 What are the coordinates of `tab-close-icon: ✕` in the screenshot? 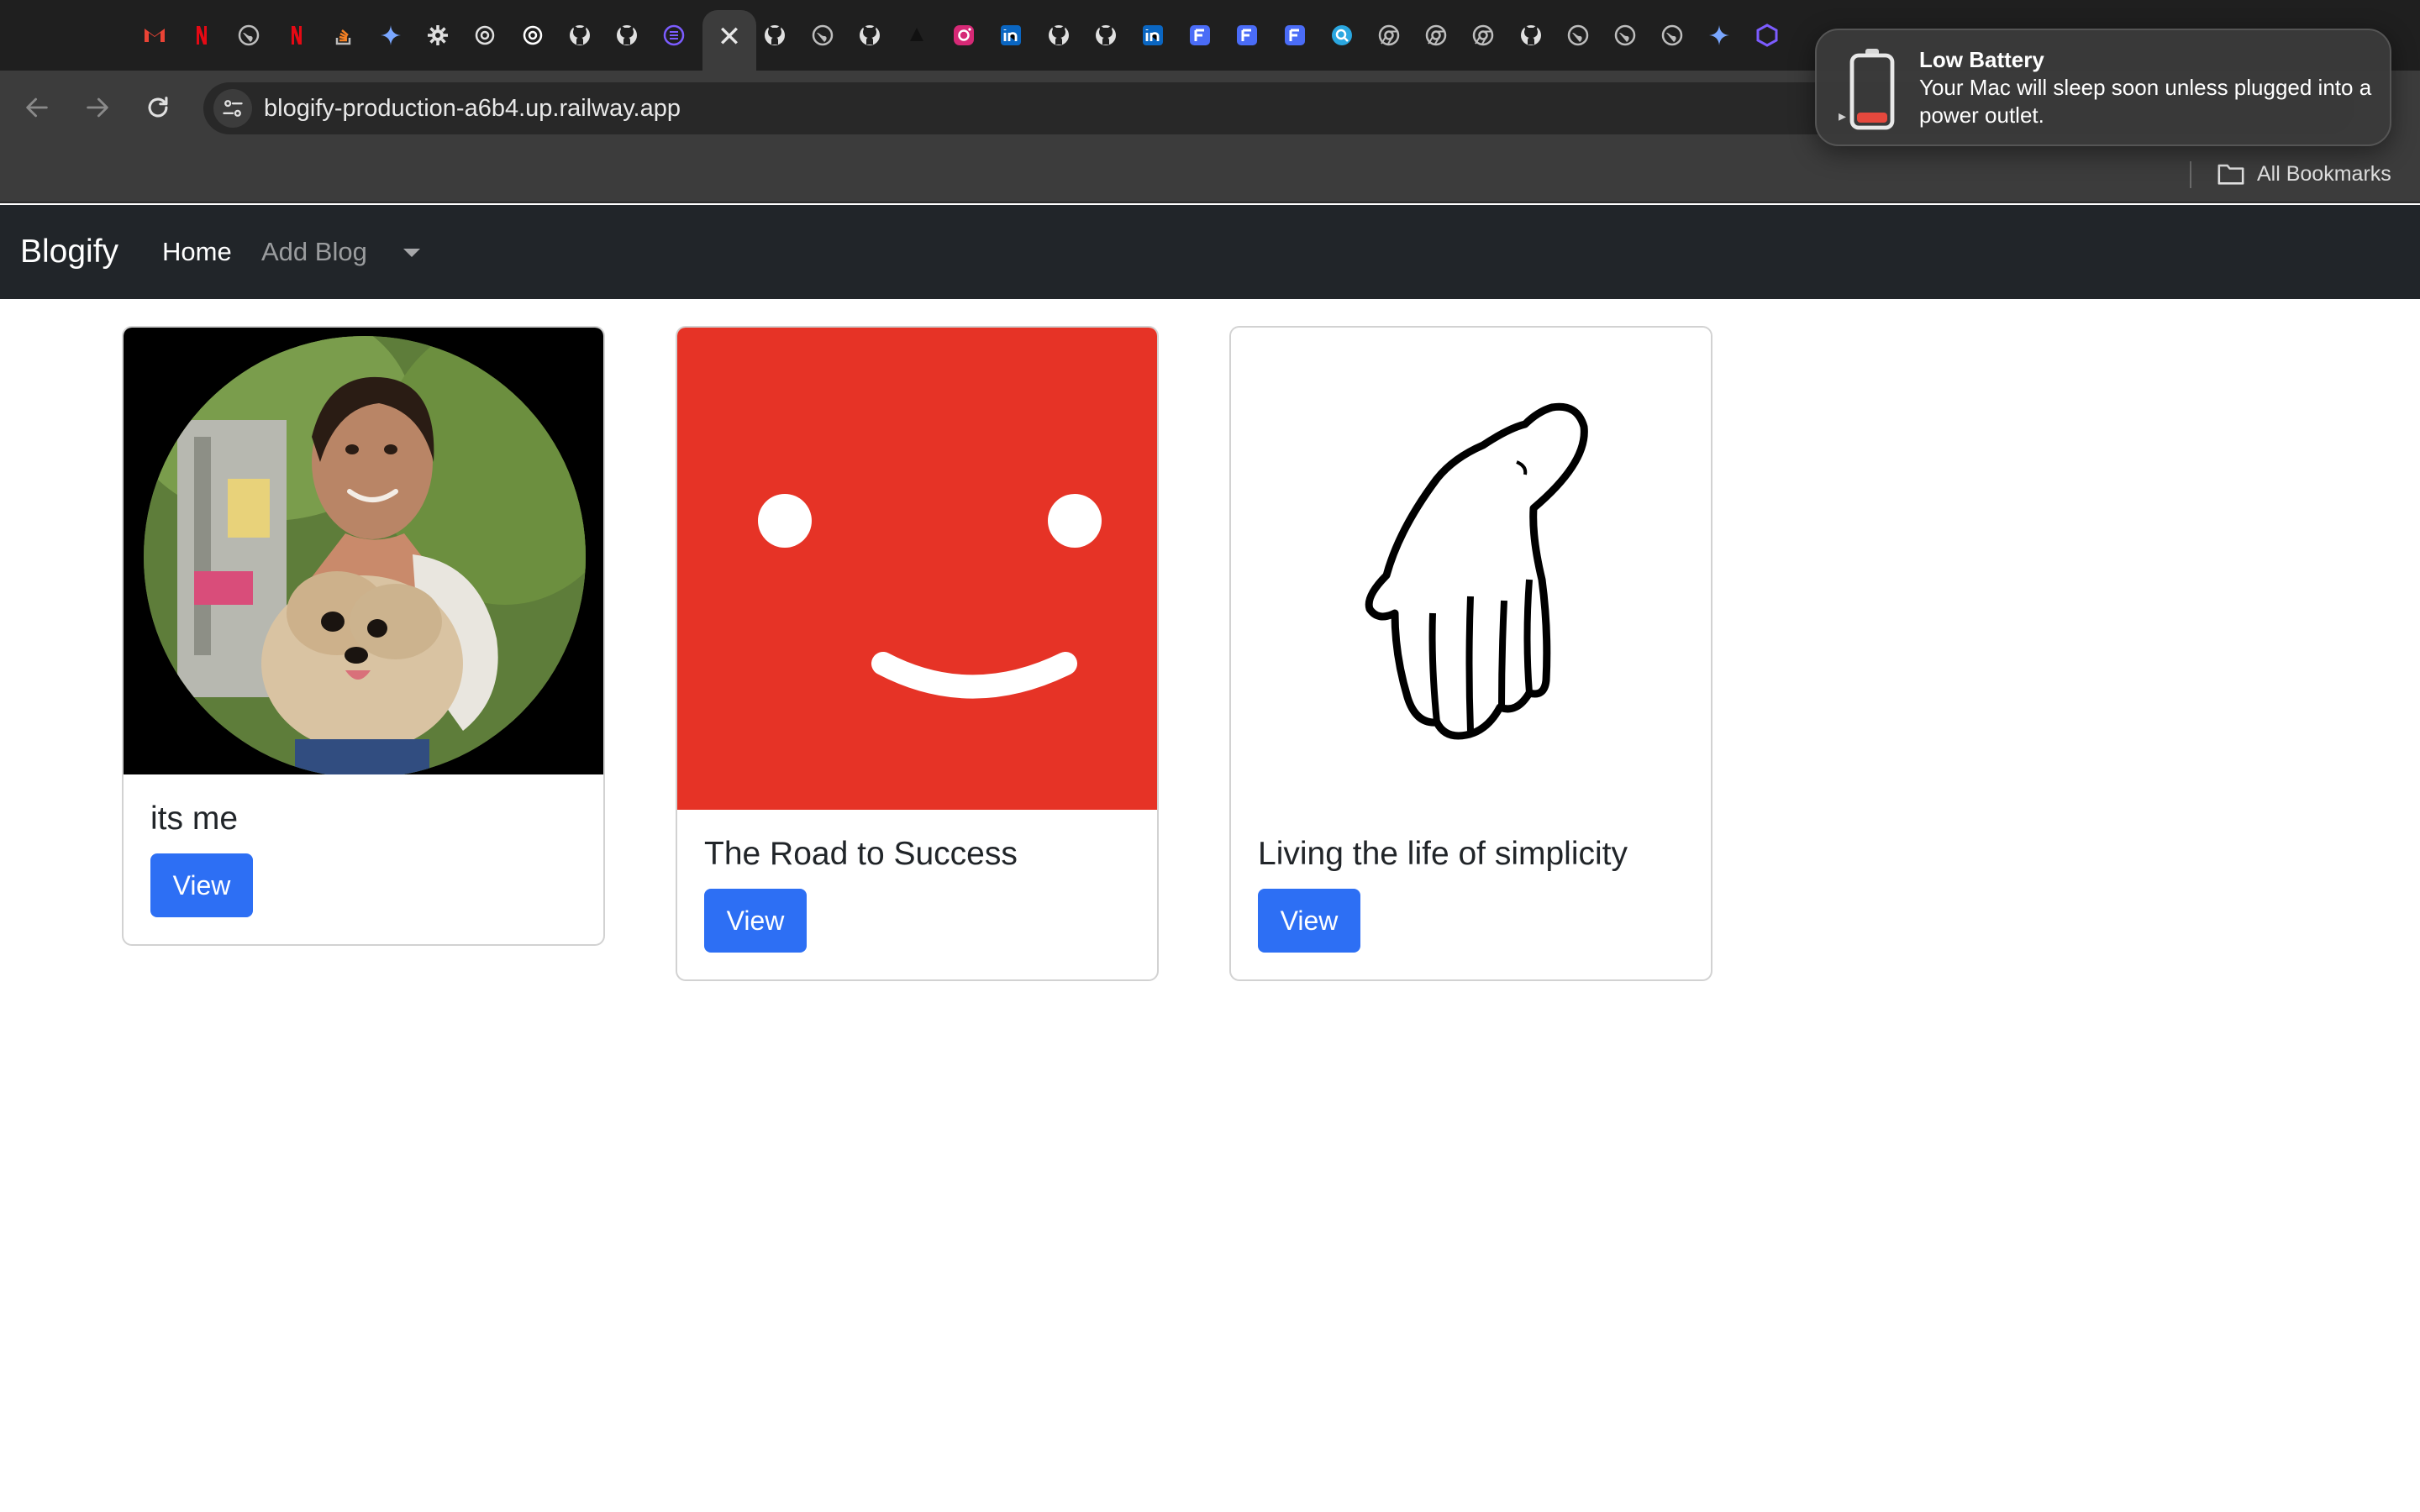 It's located at (729, 37).